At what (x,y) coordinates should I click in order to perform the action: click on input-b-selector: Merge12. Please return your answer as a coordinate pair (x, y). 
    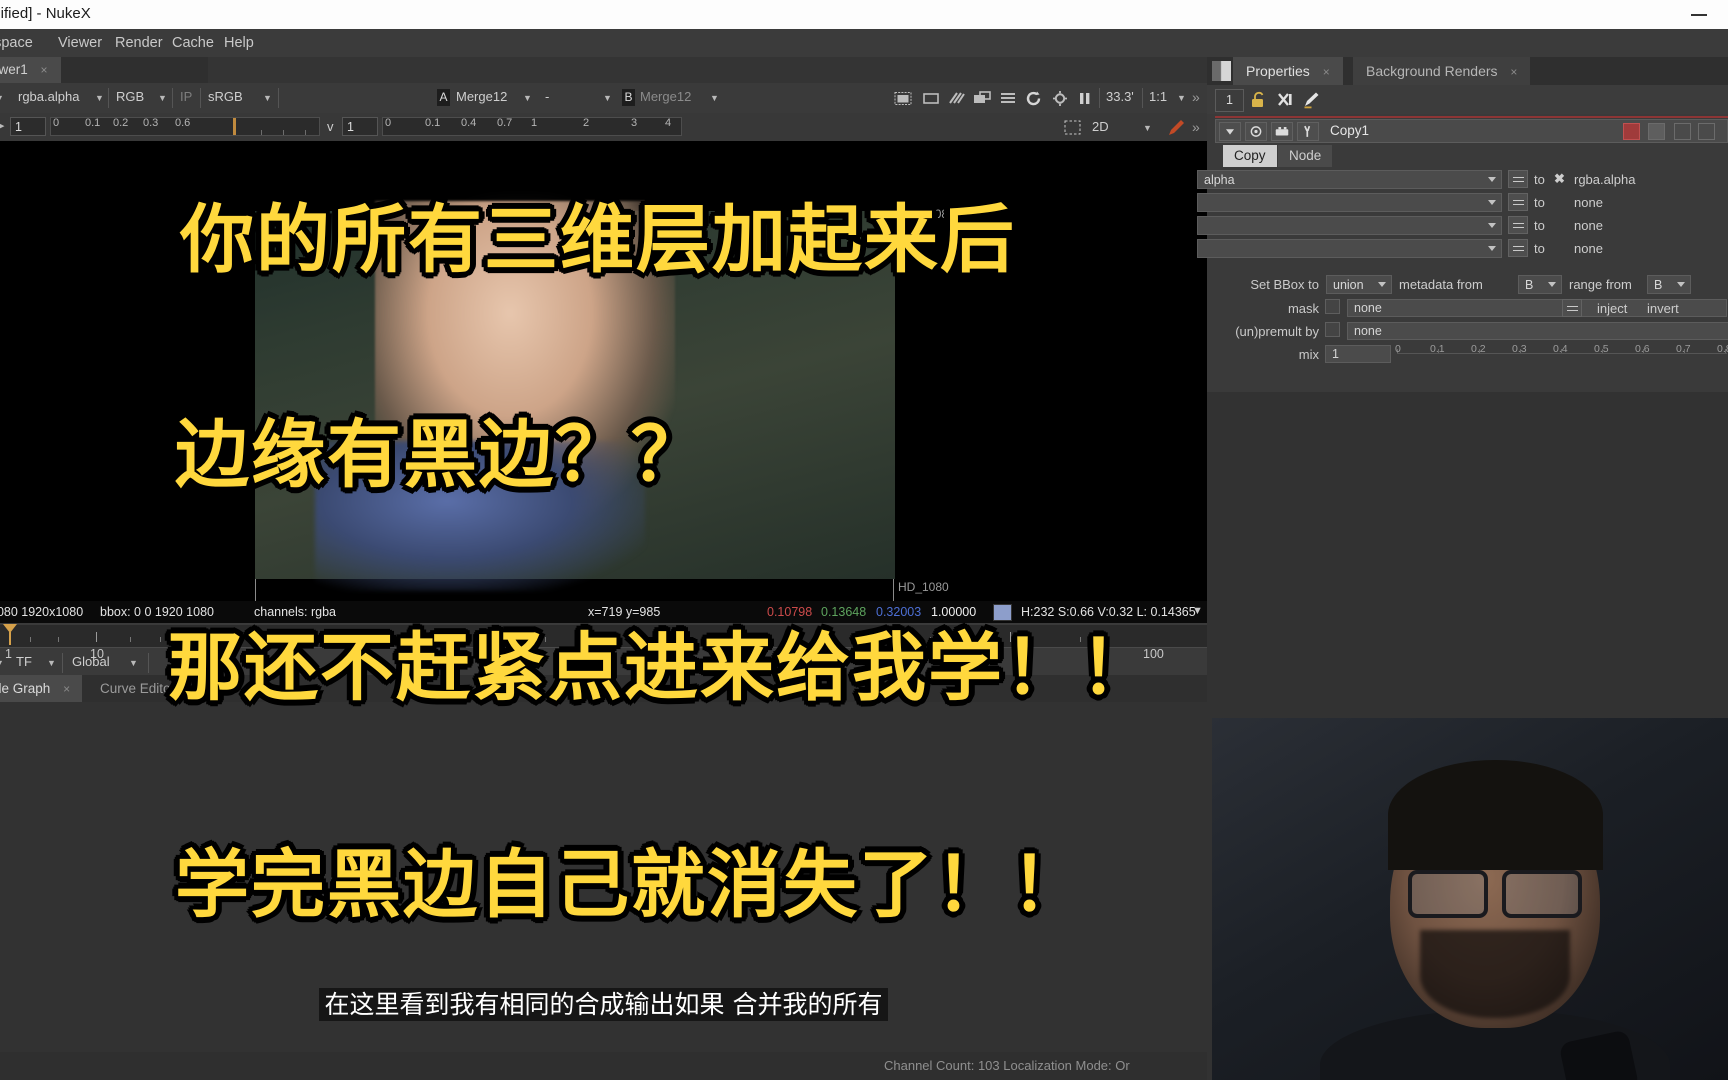
    Looking at the image, I should click on (665, 96).